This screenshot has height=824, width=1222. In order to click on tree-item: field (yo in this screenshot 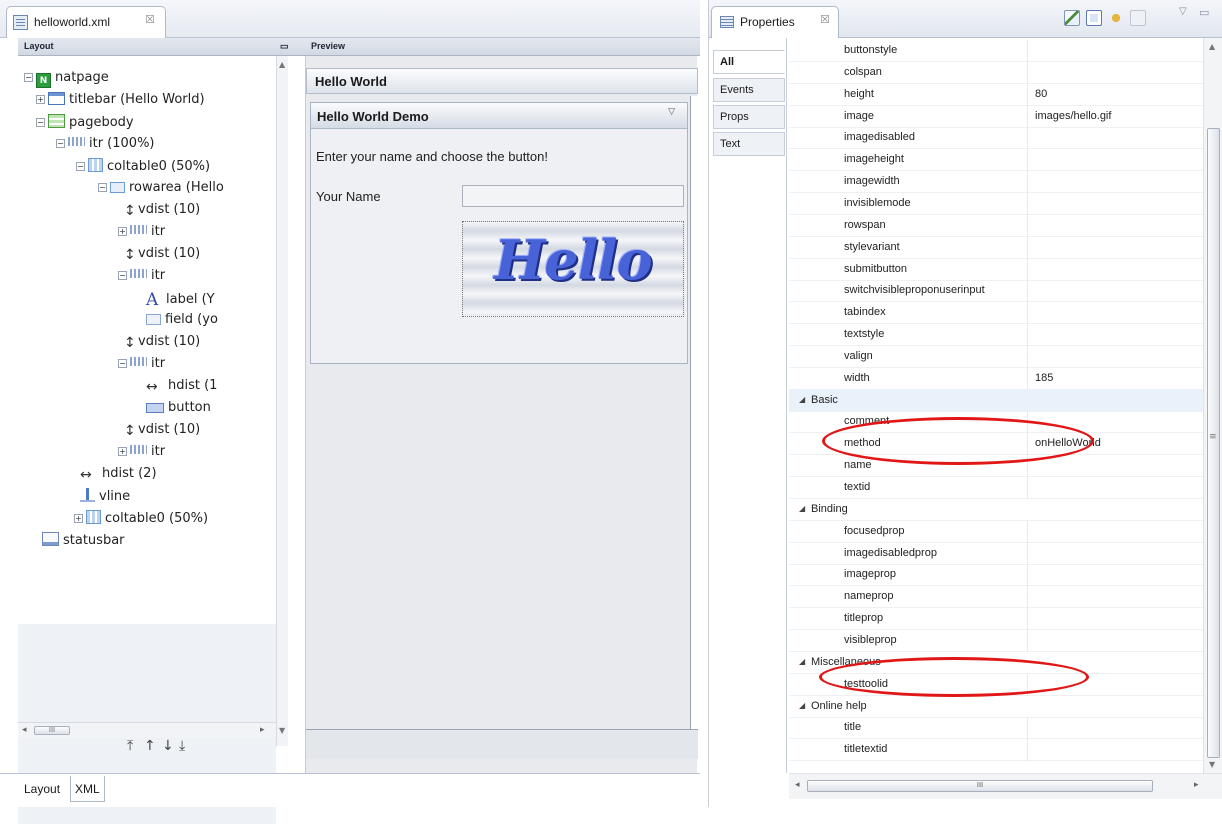, I will do `click(179, 323)`.